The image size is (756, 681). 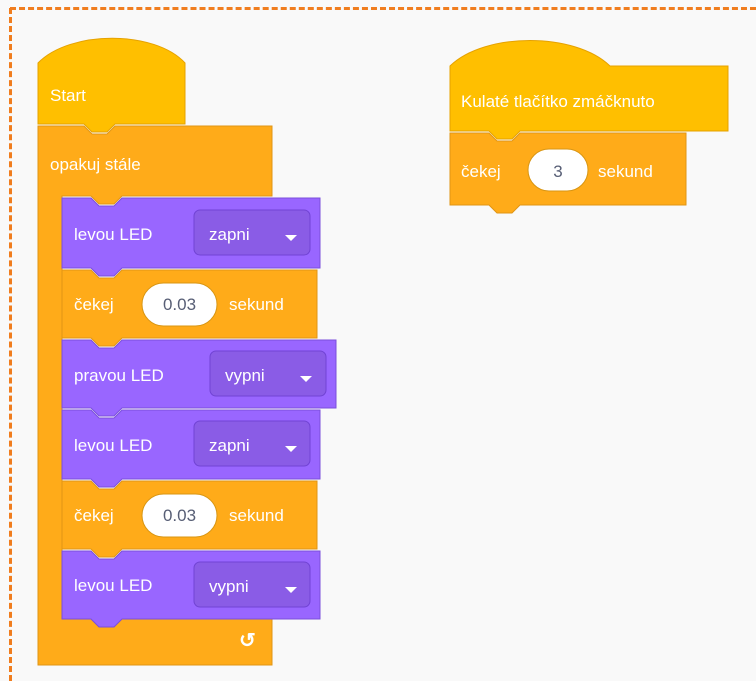 What do you see at coordinates (558, 101) in the screenshot?
I see `button-pressed-label: Kulaté tlačítko zmáčknuto` at bounding box center [558, 101].